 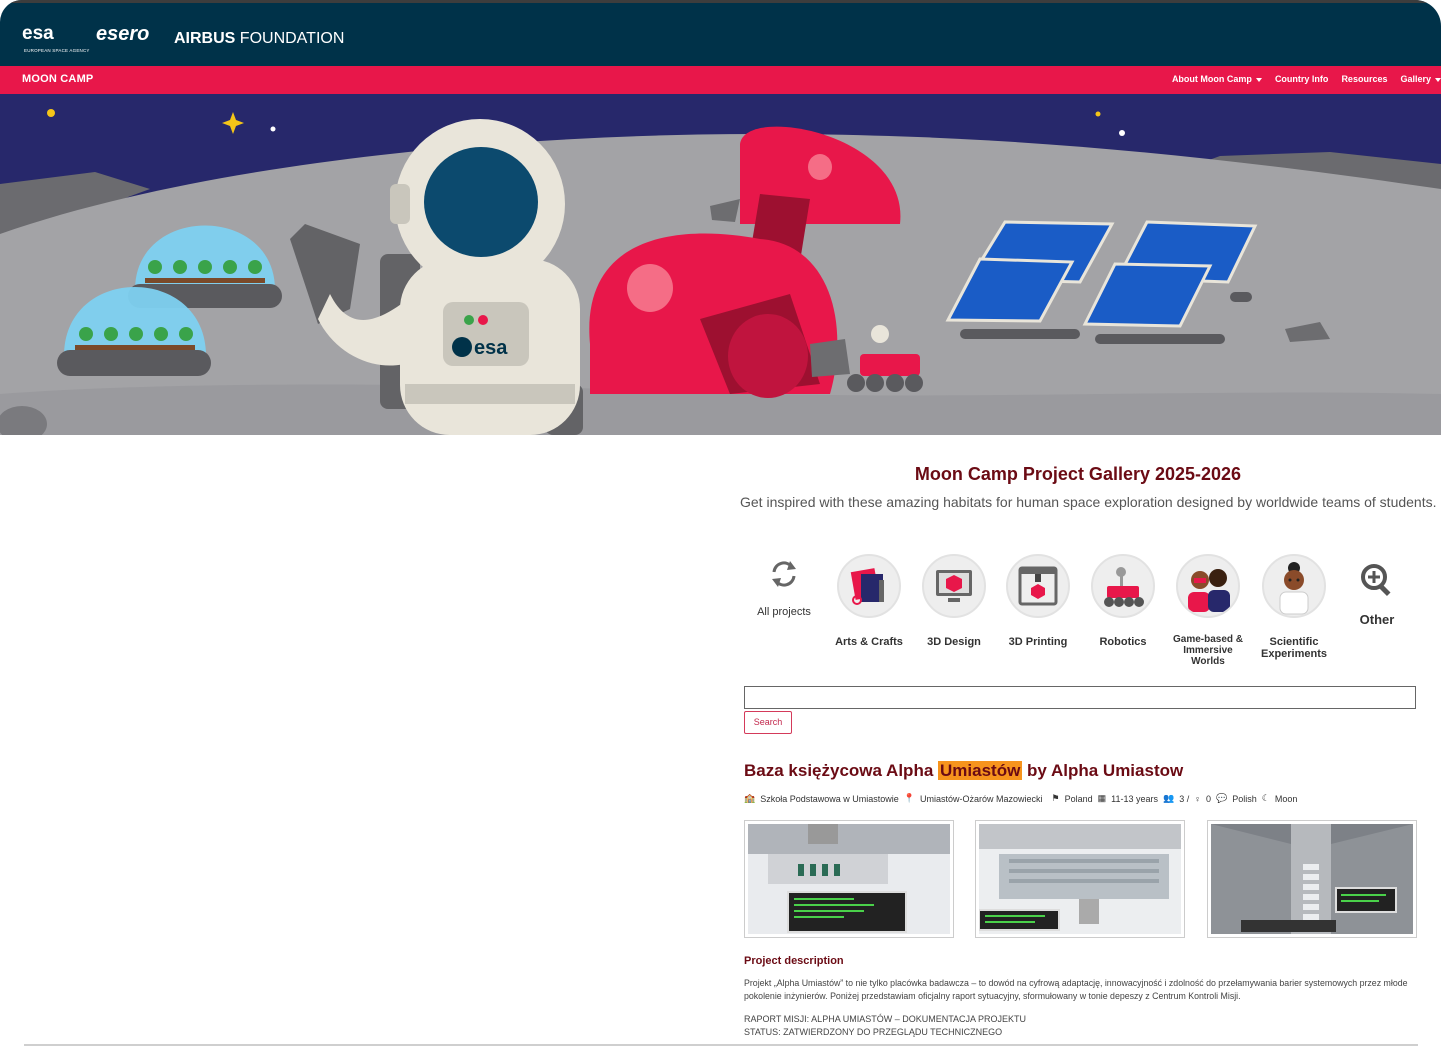 I want to click on nav-item-about-moon-camp: About Moon Camp, so click(x=1217, y=79).